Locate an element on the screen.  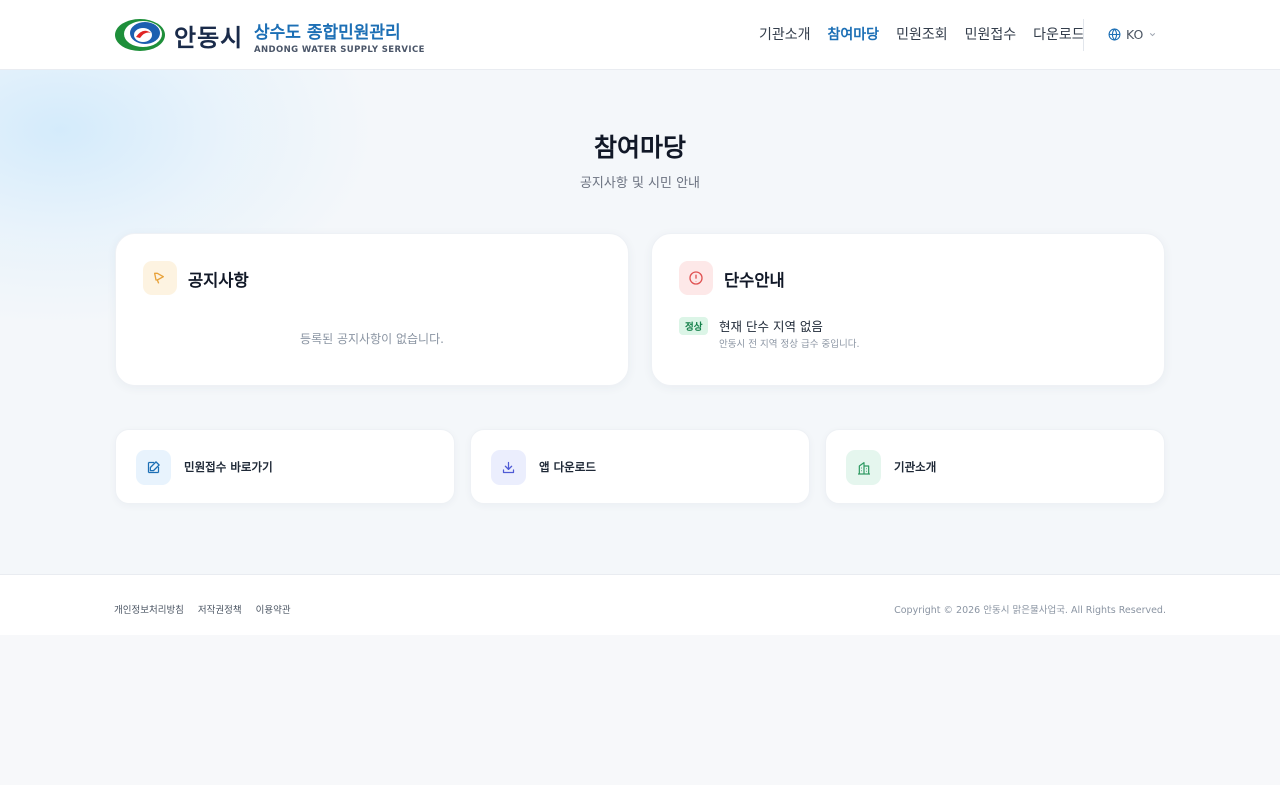
page-title: 참여마당 is located at coordinates (639, 147).